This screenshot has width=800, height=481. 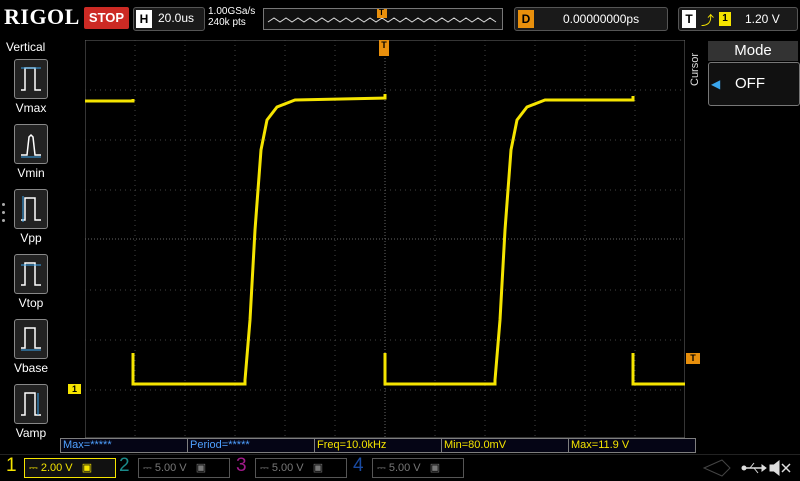 What do you see at coordinates (381, 468) in the screenshot?
I see `ch4-coupling-icon: ⎓` at bounding box center [381, 468].